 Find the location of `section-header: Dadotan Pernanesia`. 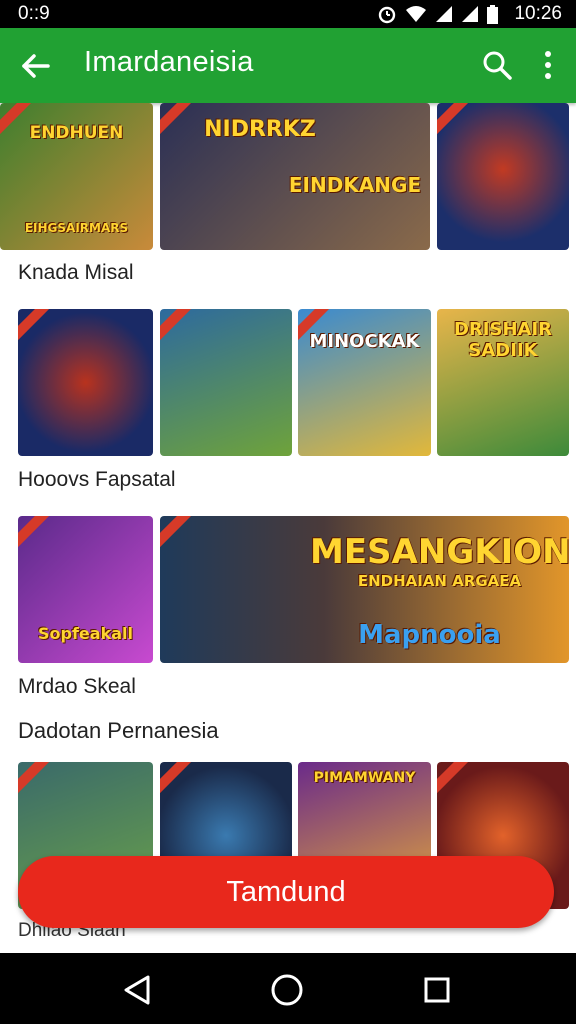

section-header: Dadotan Pernanesia is located at coordinates (118, 730).